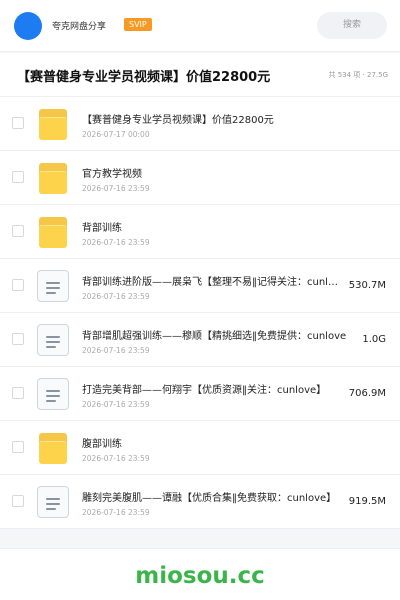 This screenshot has height=600, width=400. I want to click on file-size: 706.9M, so click(367, 393).